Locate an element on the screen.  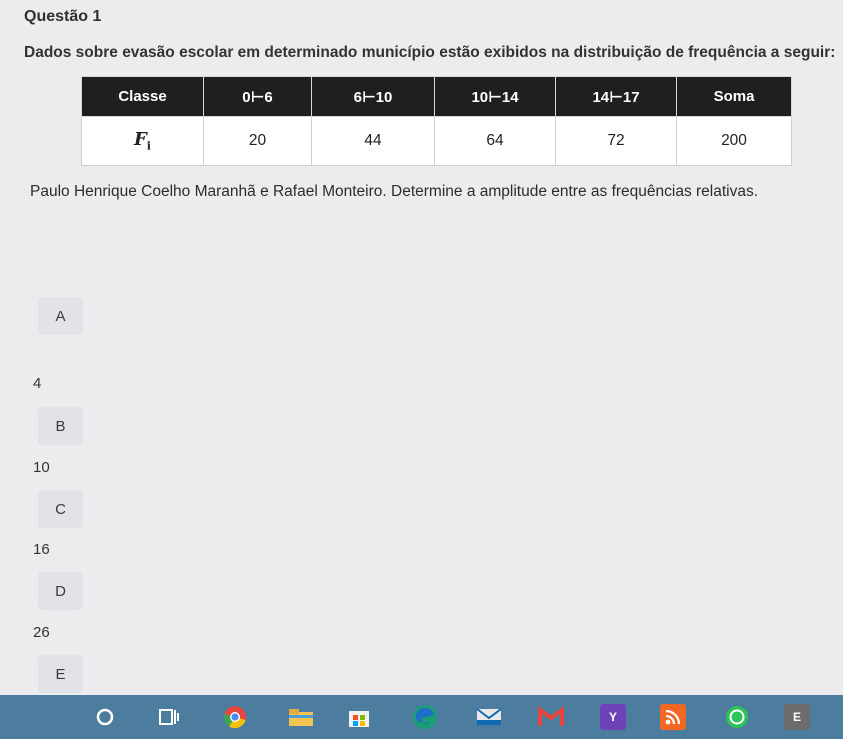
edge-icon is located at coordinates (425, 717).